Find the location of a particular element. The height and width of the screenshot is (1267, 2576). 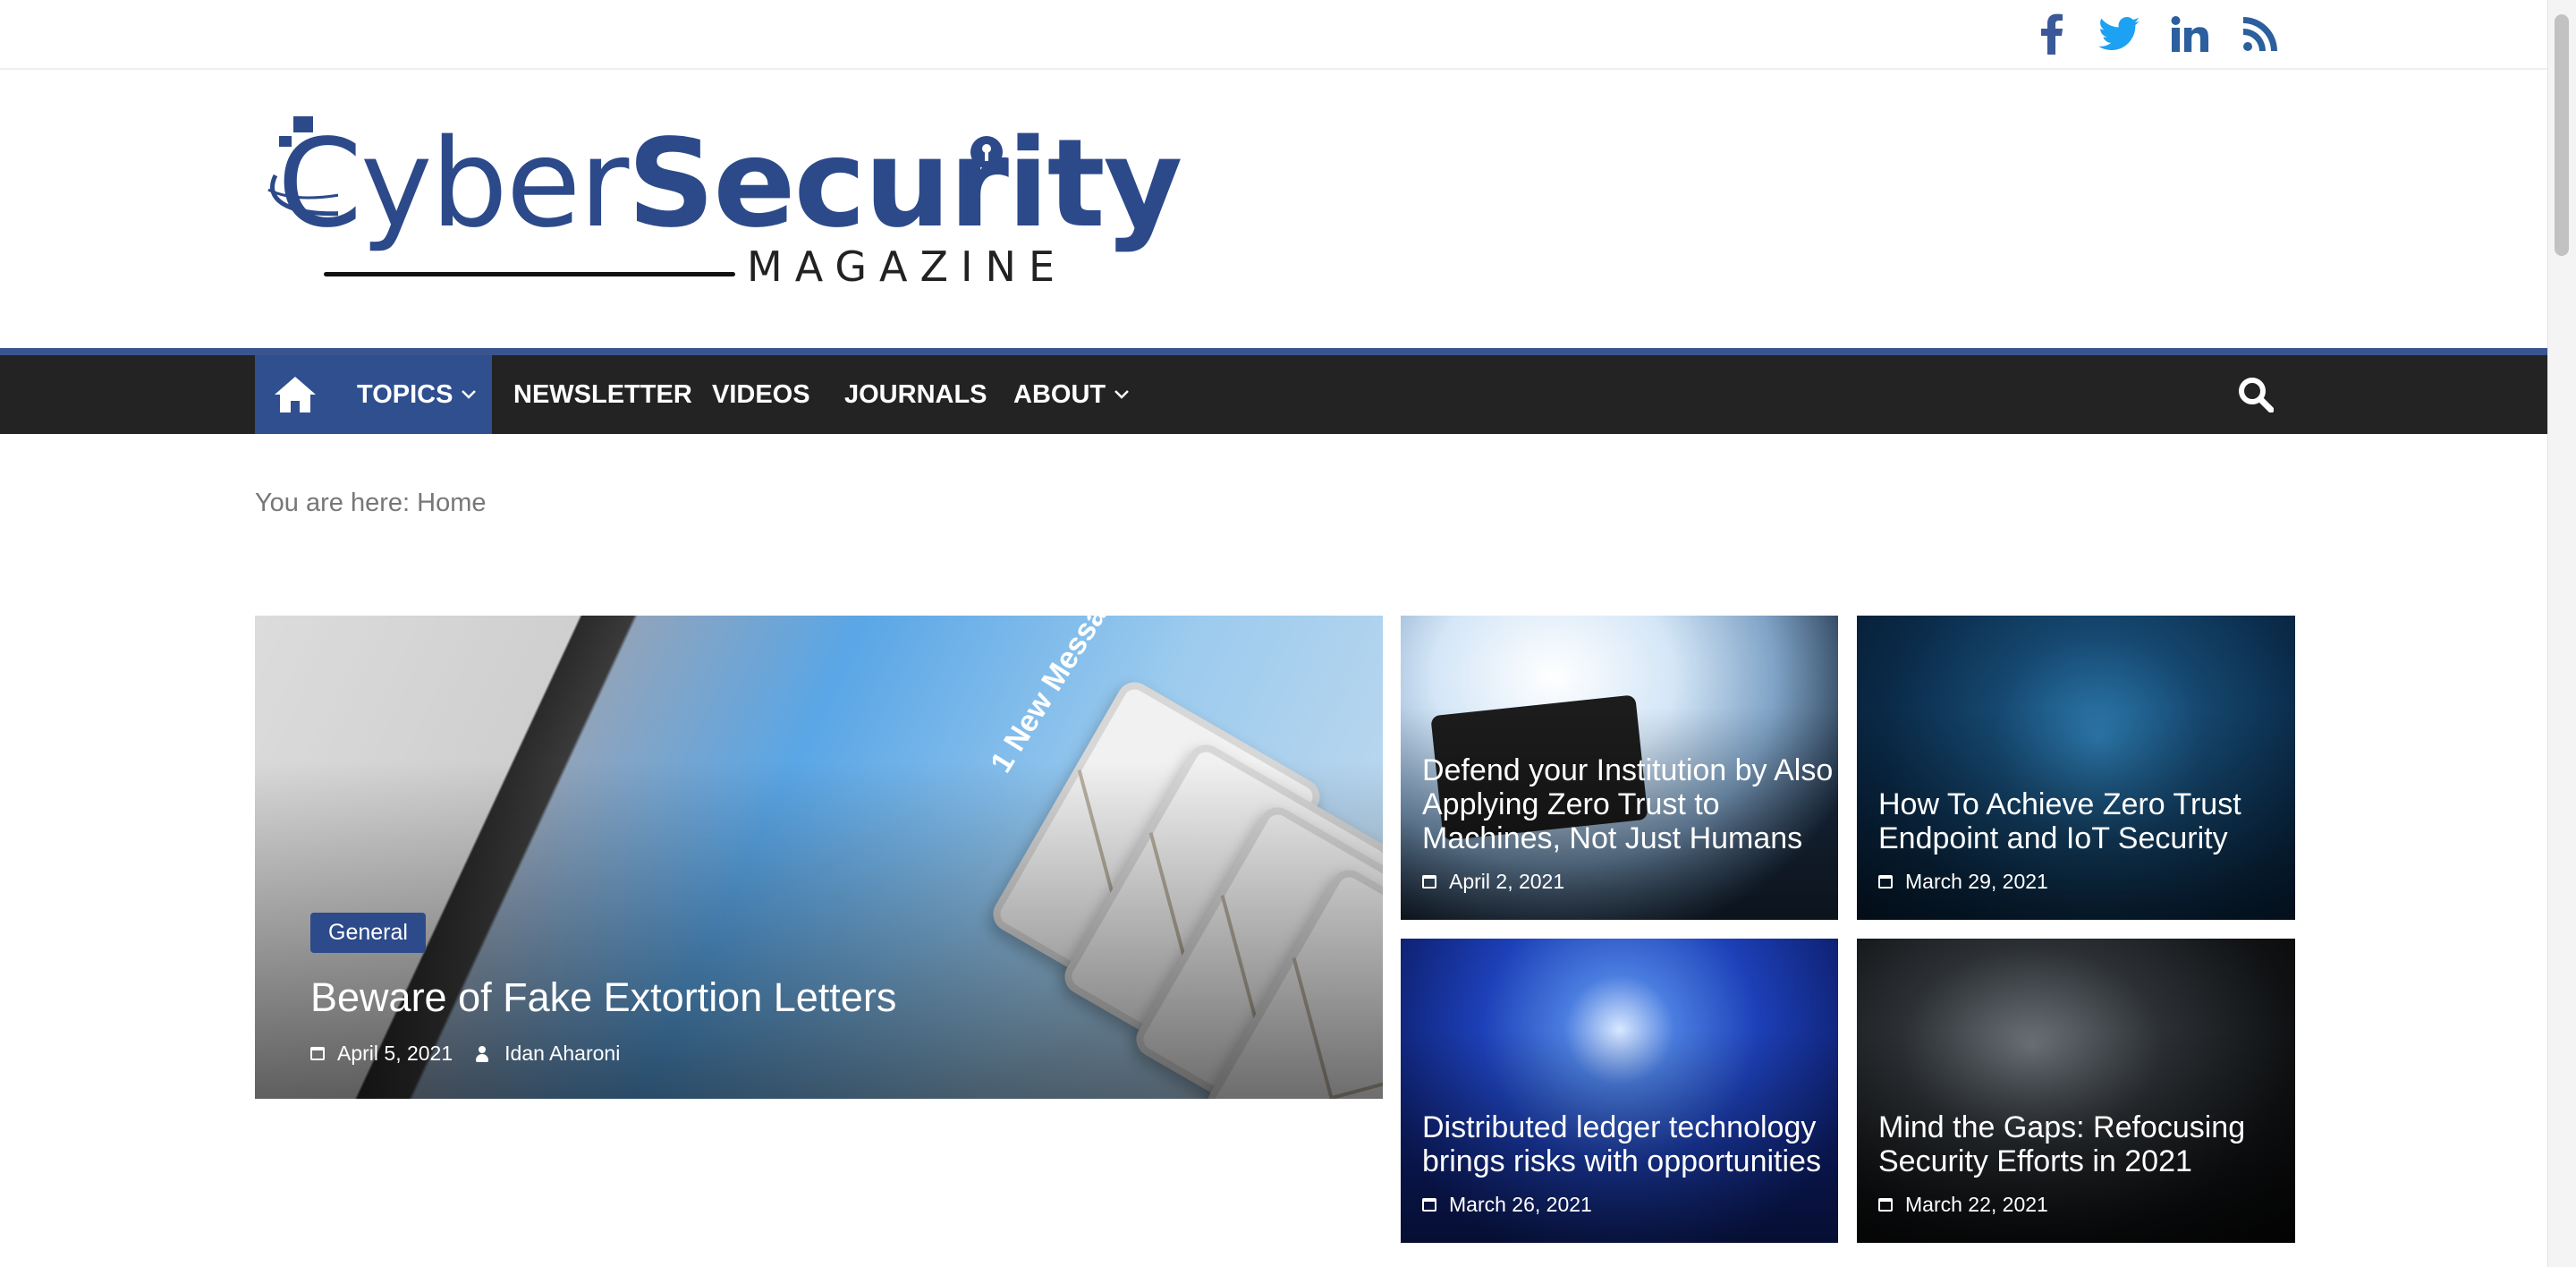

home-icon is located at coordinates (295, 394).